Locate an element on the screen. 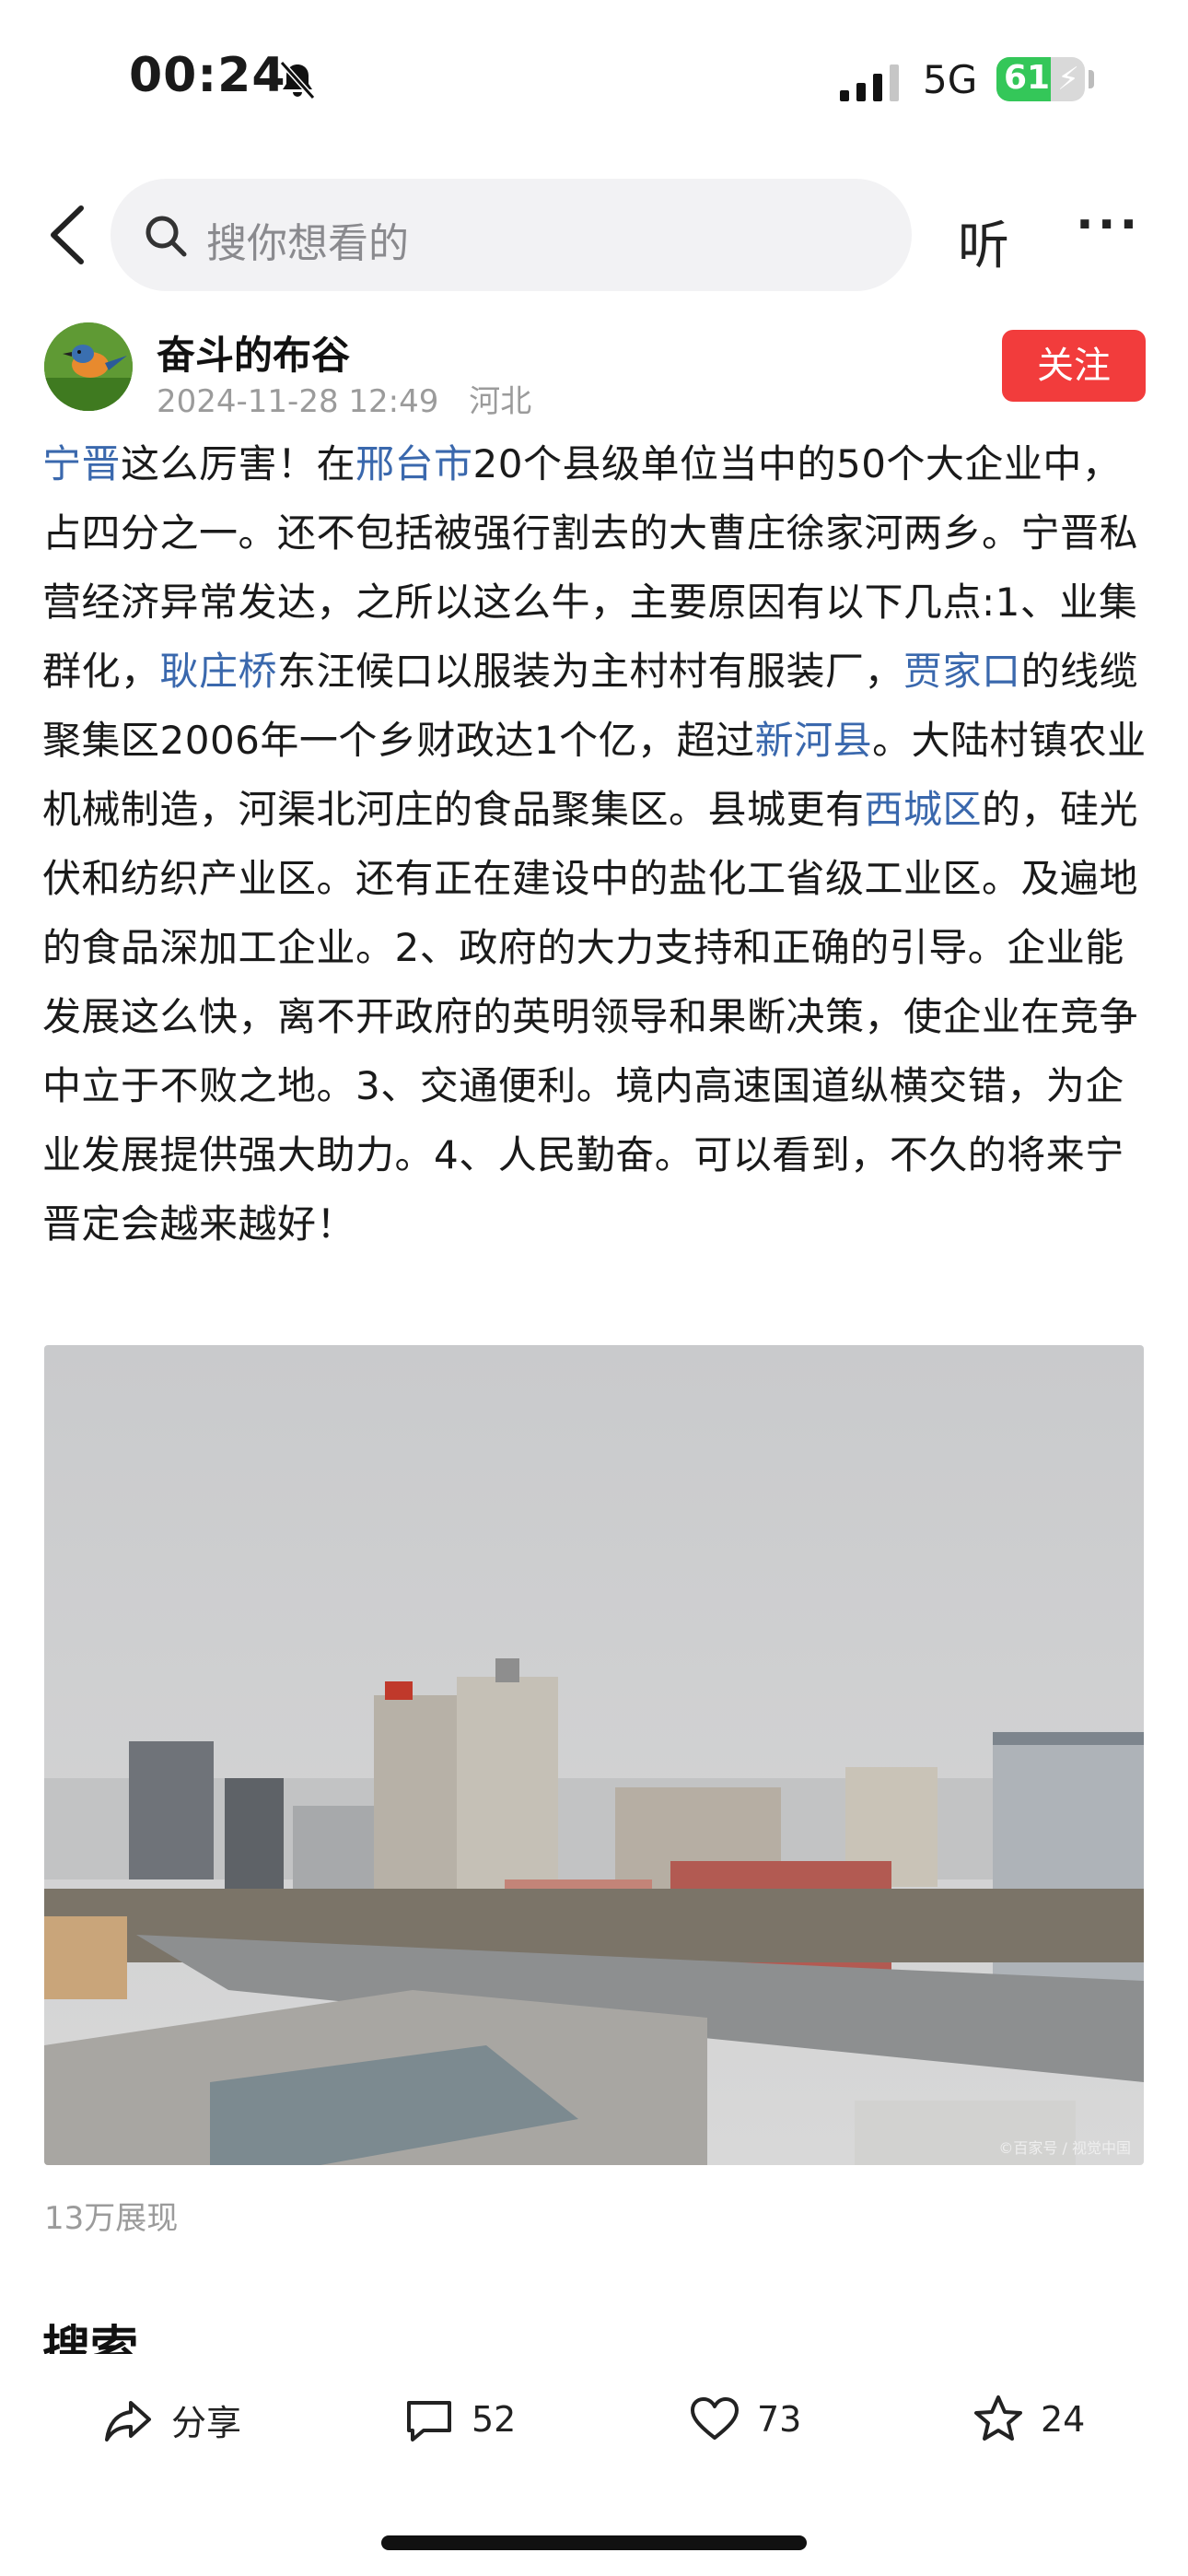  author-name: 奋斗的布谷 is located at coordinates (253, 352).